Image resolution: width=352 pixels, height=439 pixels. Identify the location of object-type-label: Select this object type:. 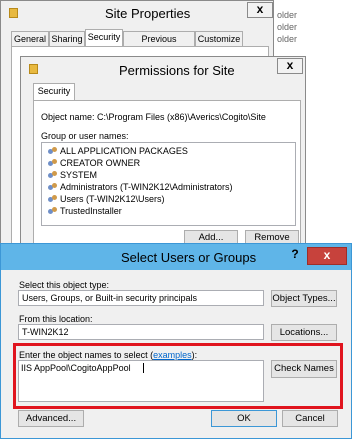
(64, 285).